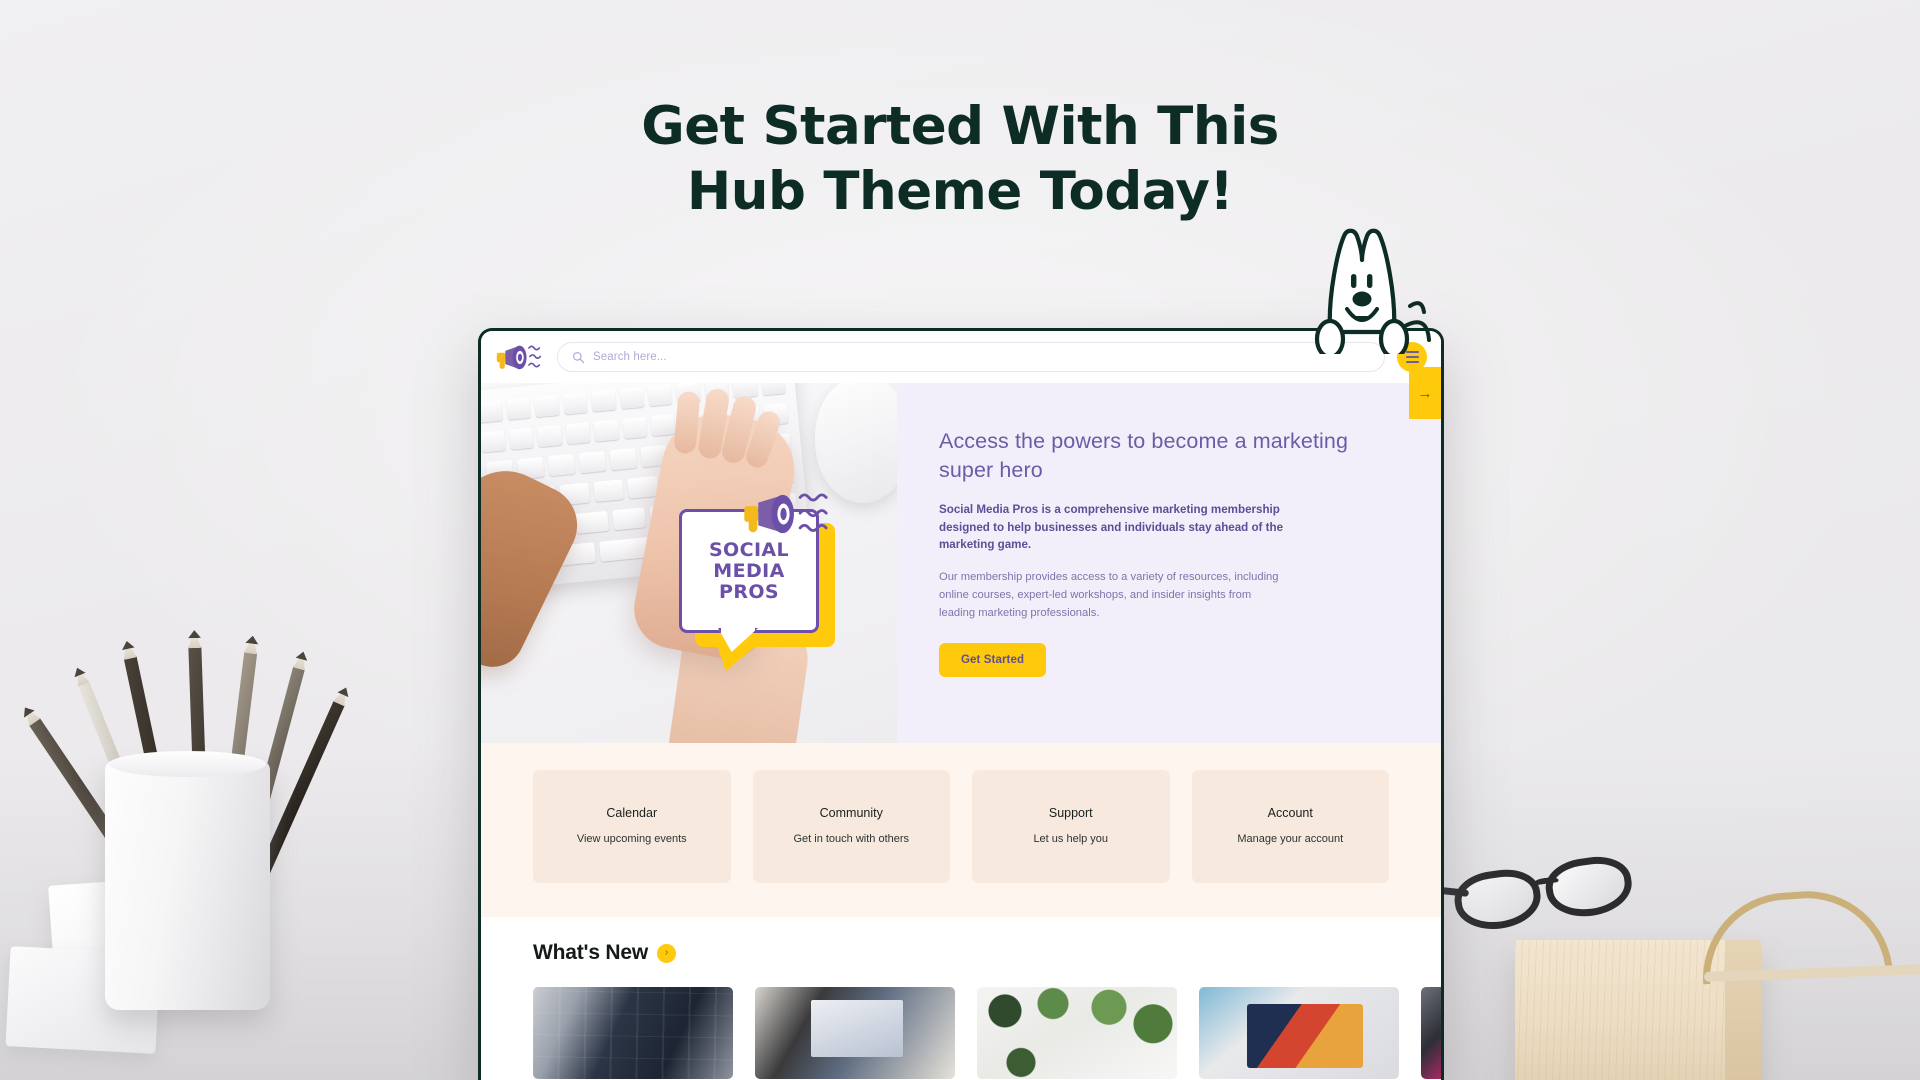 Image resolution: width=1920 pixels, height=1080 pixels. I want to click on quick-link-card-community: Community Get in touch with others, so click(851, 826).